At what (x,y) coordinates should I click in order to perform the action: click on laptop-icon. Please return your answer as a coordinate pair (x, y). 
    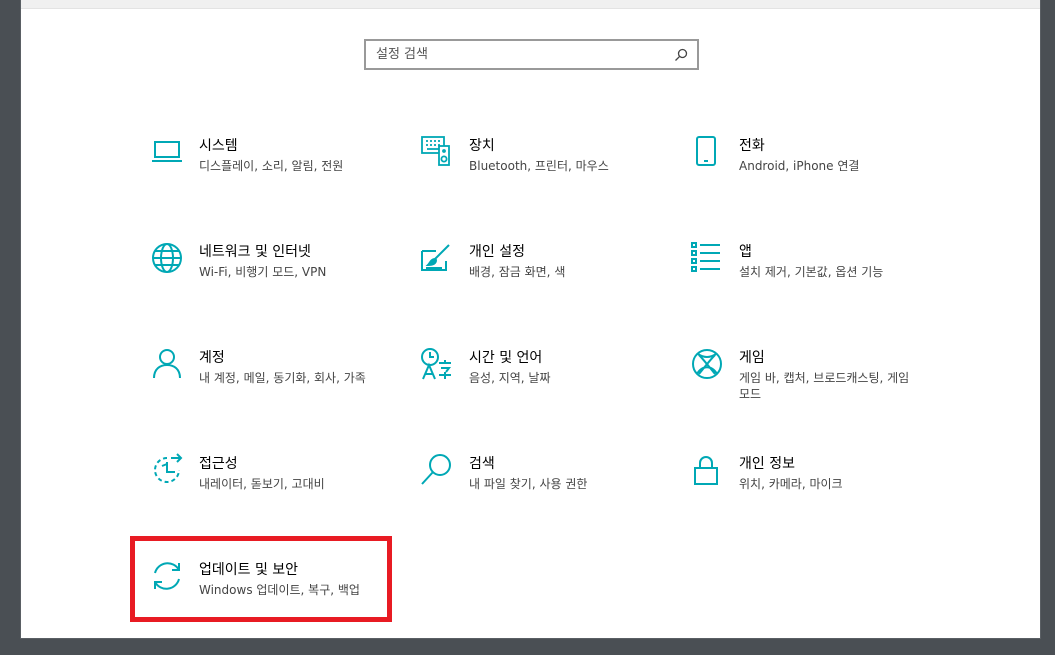
    Looking at the image, I should click on (167, 152).